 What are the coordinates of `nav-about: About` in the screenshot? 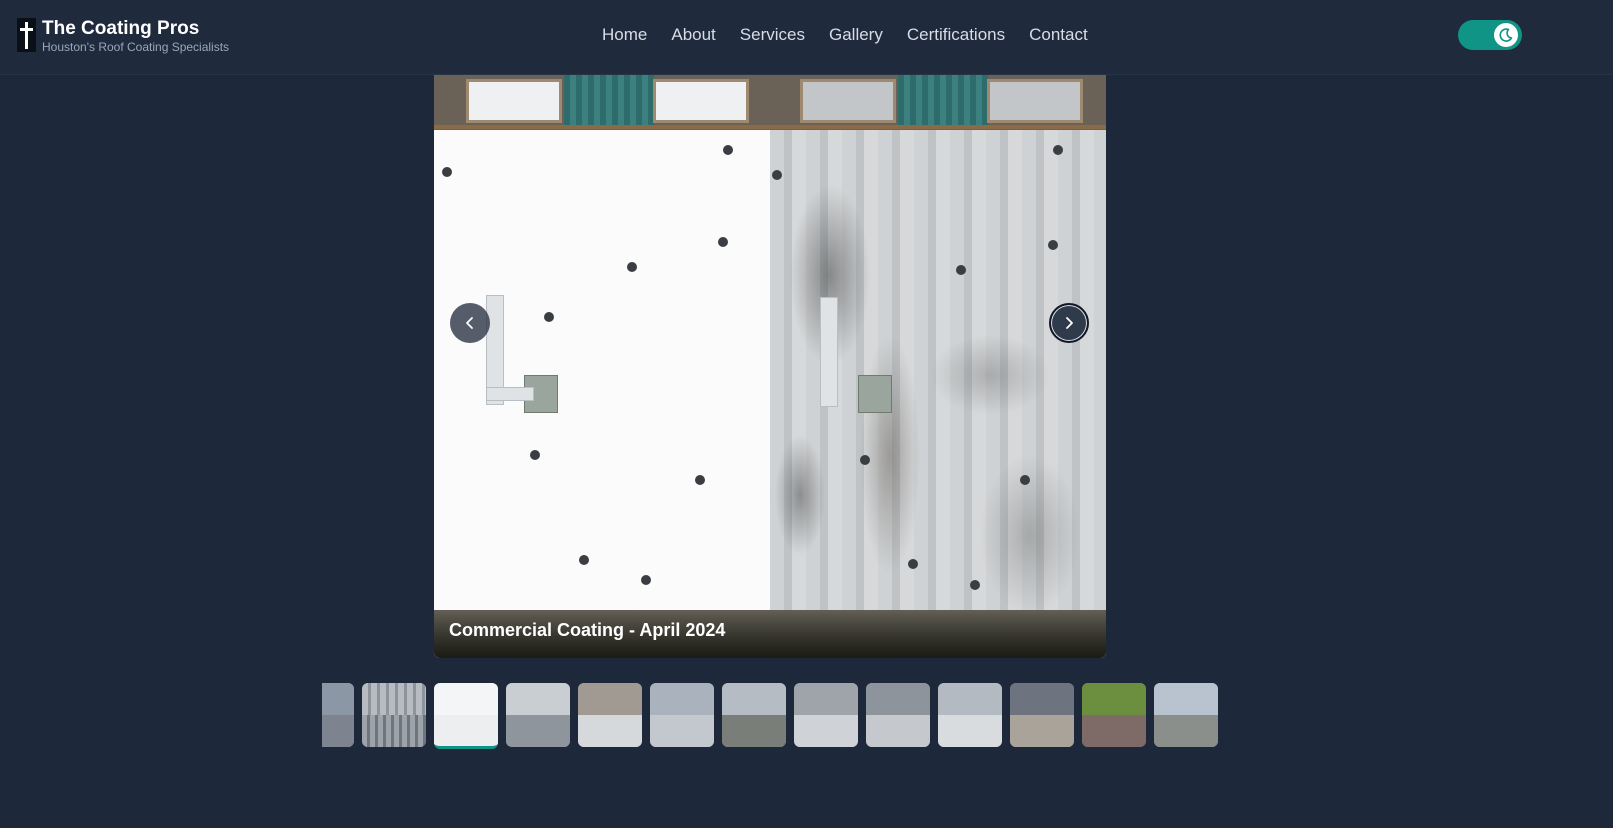 It's located at (693, 35).